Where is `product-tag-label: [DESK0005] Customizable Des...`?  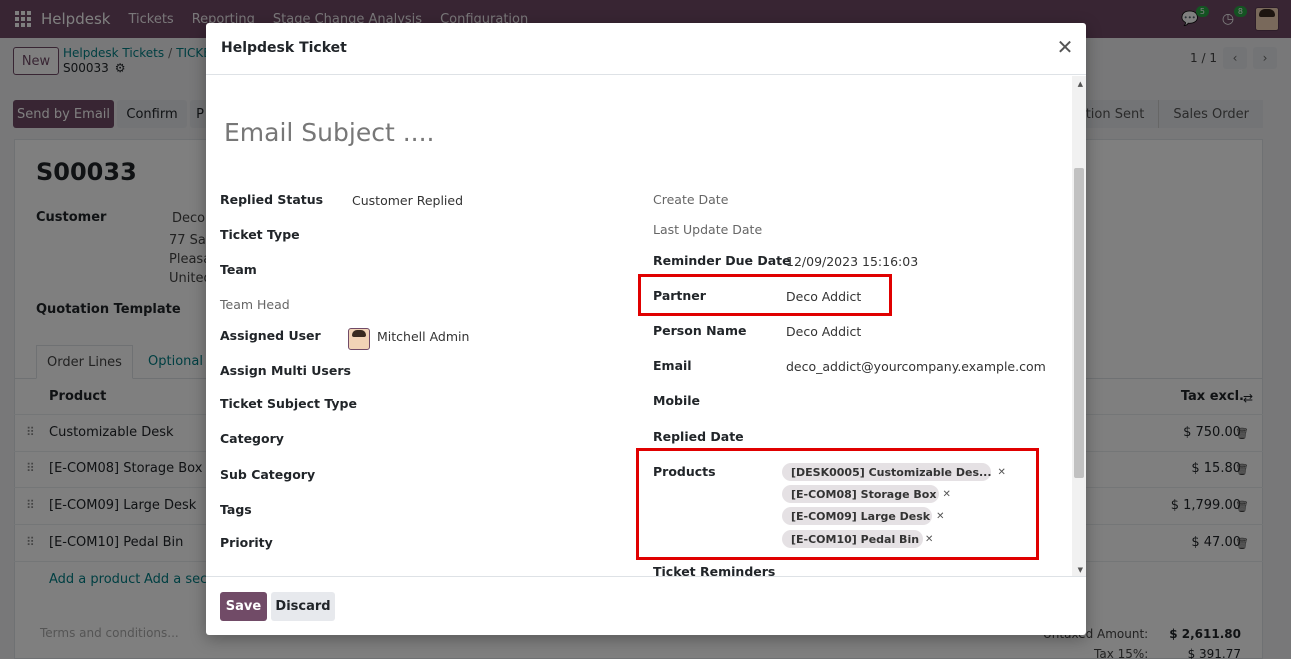 product-tag-label: [DESK0005] Customizable Des... is located at coordinates (891, 472).